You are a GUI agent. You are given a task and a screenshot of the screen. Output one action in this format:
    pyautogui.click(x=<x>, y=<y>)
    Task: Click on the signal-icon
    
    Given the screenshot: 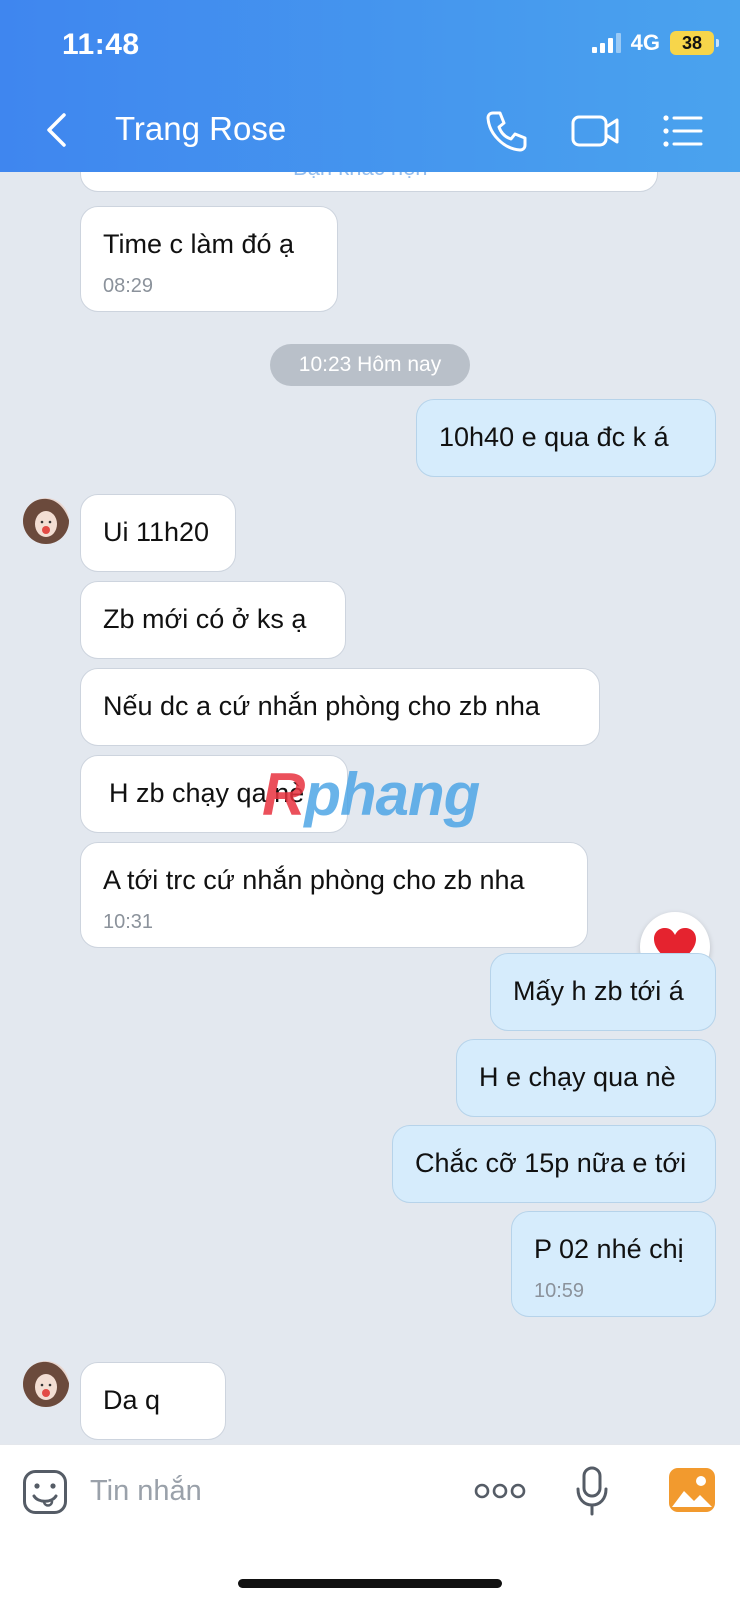 What is the action you would take?
    pyautogui.click(x=606, y=43)
    